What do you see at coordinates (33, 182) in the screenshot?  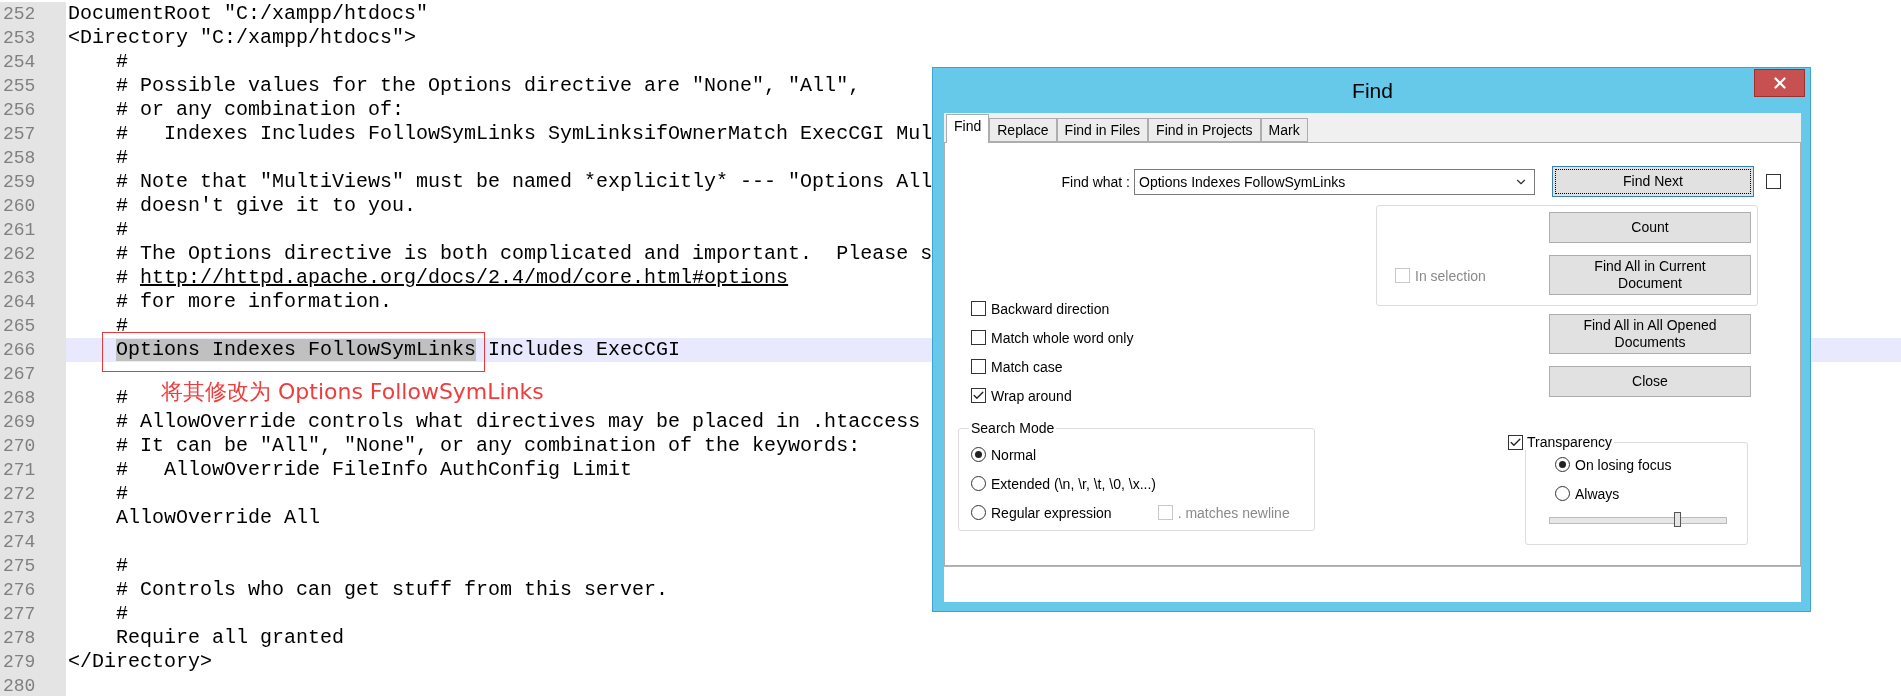 I see `line-number: 259` at bounding box center [33, 182].